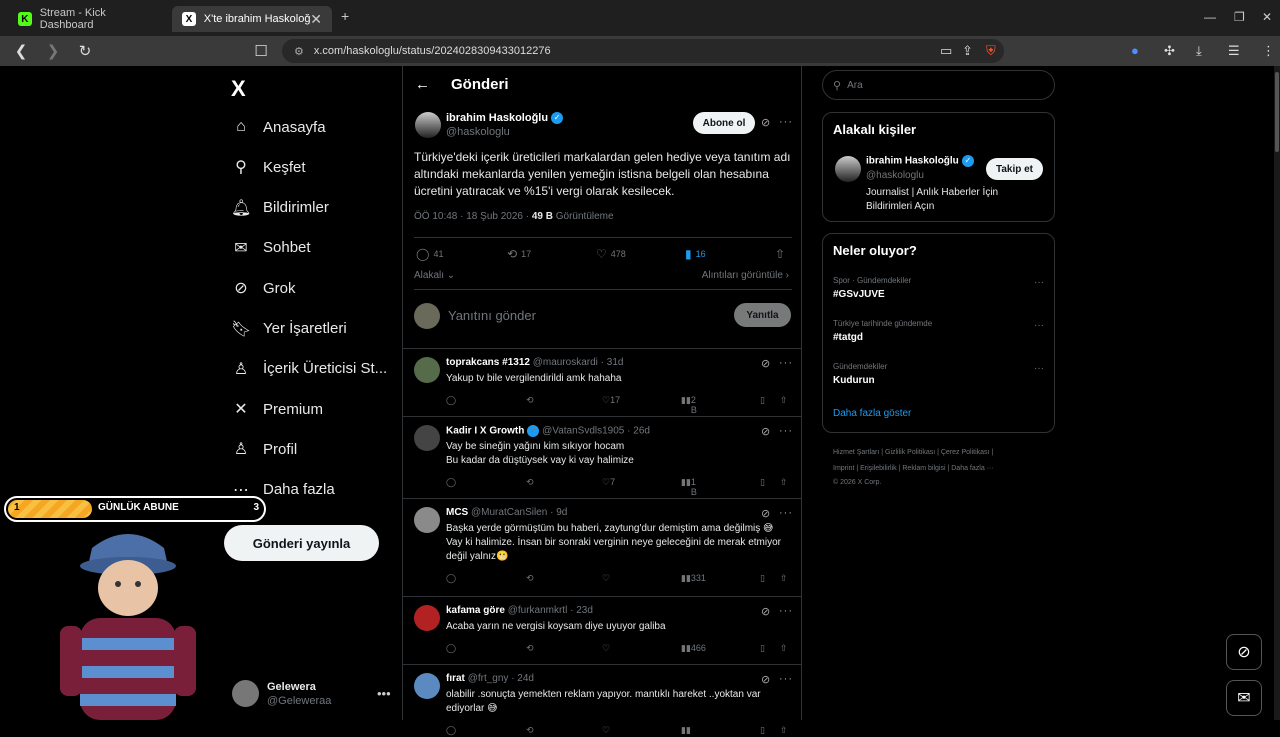 The width and height of the screenshot is (1280, 737). What do you see at coordinates (946, 51) in the screenshot?
I see `cast-icon: ▭` at bounding box center [946, 51].